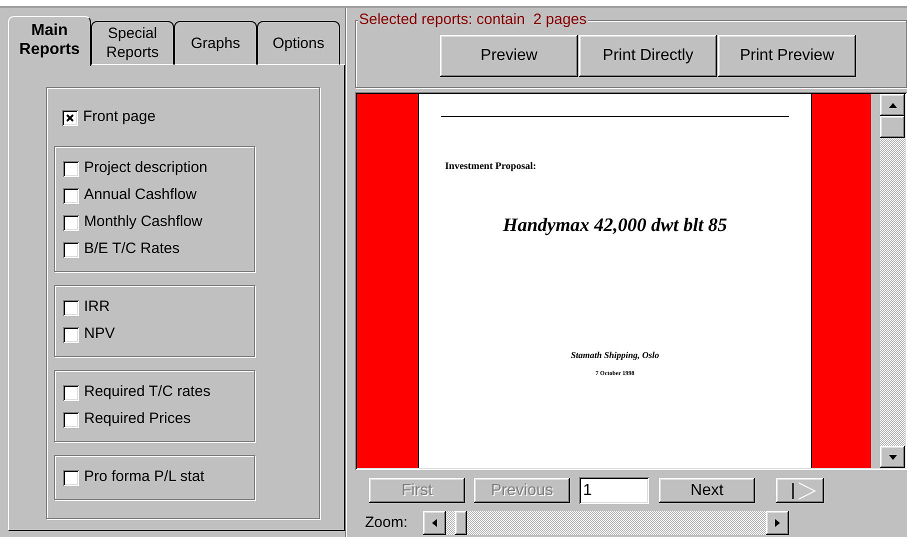  Describe the element at coordinates (800, 490) in the screenshot. I see `last-page-button` at that location.